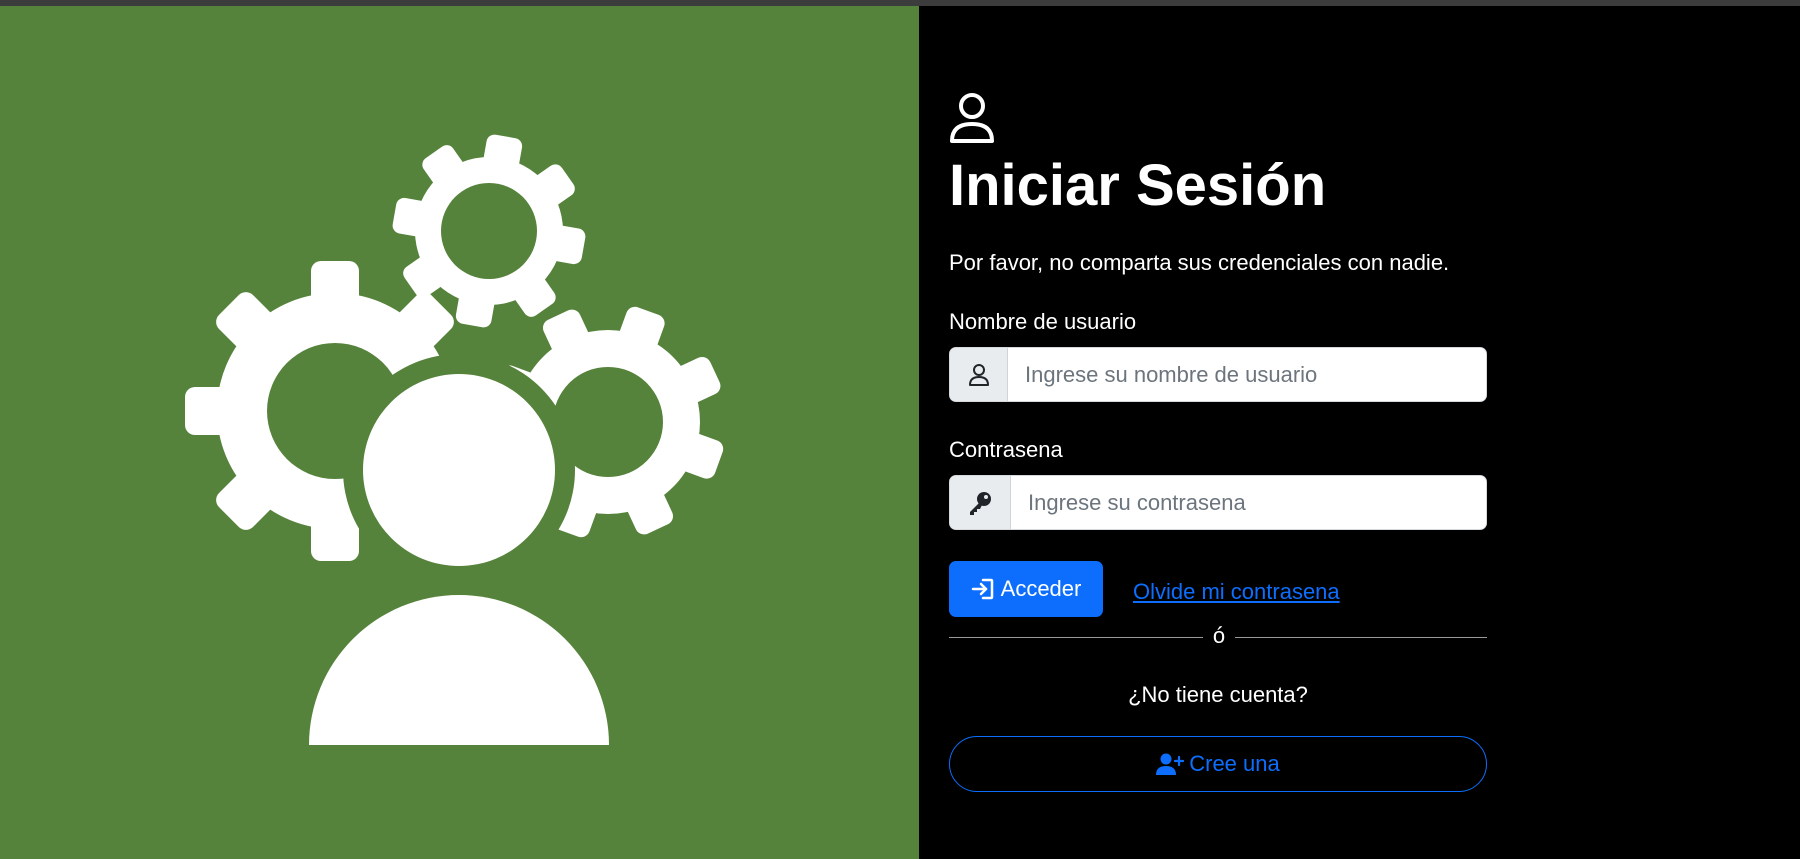  I want to click on forgot-password-link: Olvide mi contrasena, so click(1236, 592).